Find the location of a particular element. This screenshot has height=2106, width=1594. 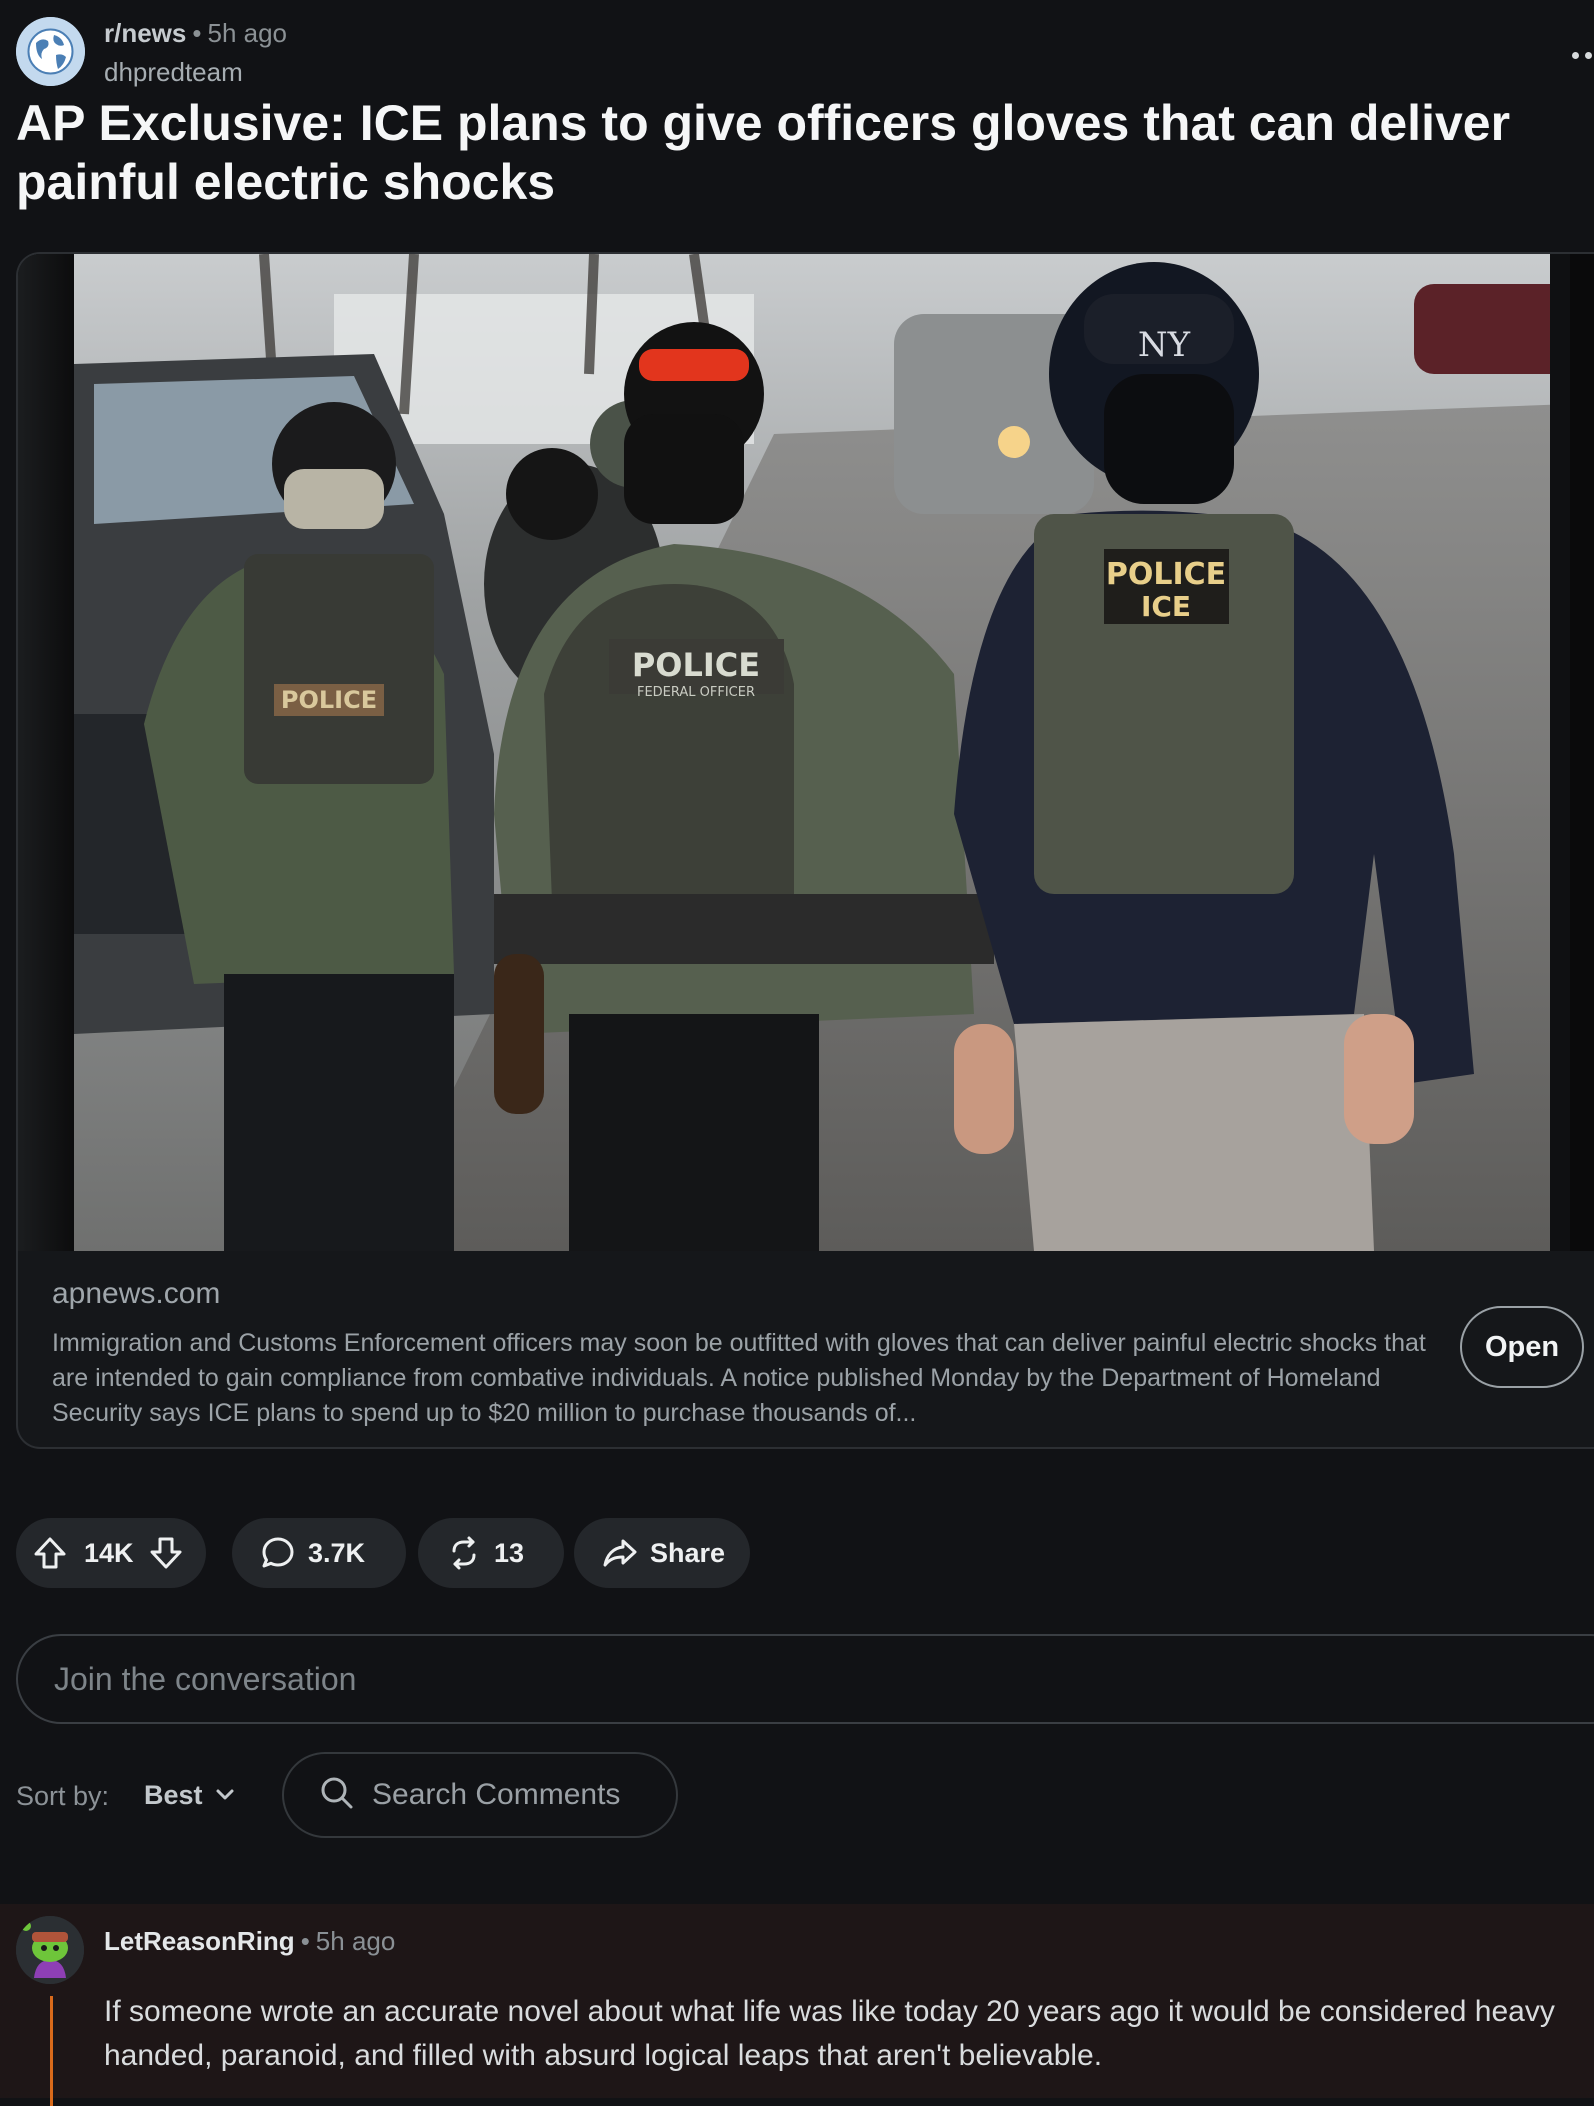

search-comments-field: Search Comments is located at coordinates (480, 1795).